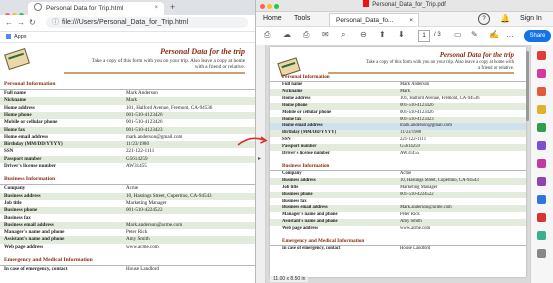 The width and height of the screenshot is (553, 283). I want to click on field-value: G5614259, so click(137, 158).